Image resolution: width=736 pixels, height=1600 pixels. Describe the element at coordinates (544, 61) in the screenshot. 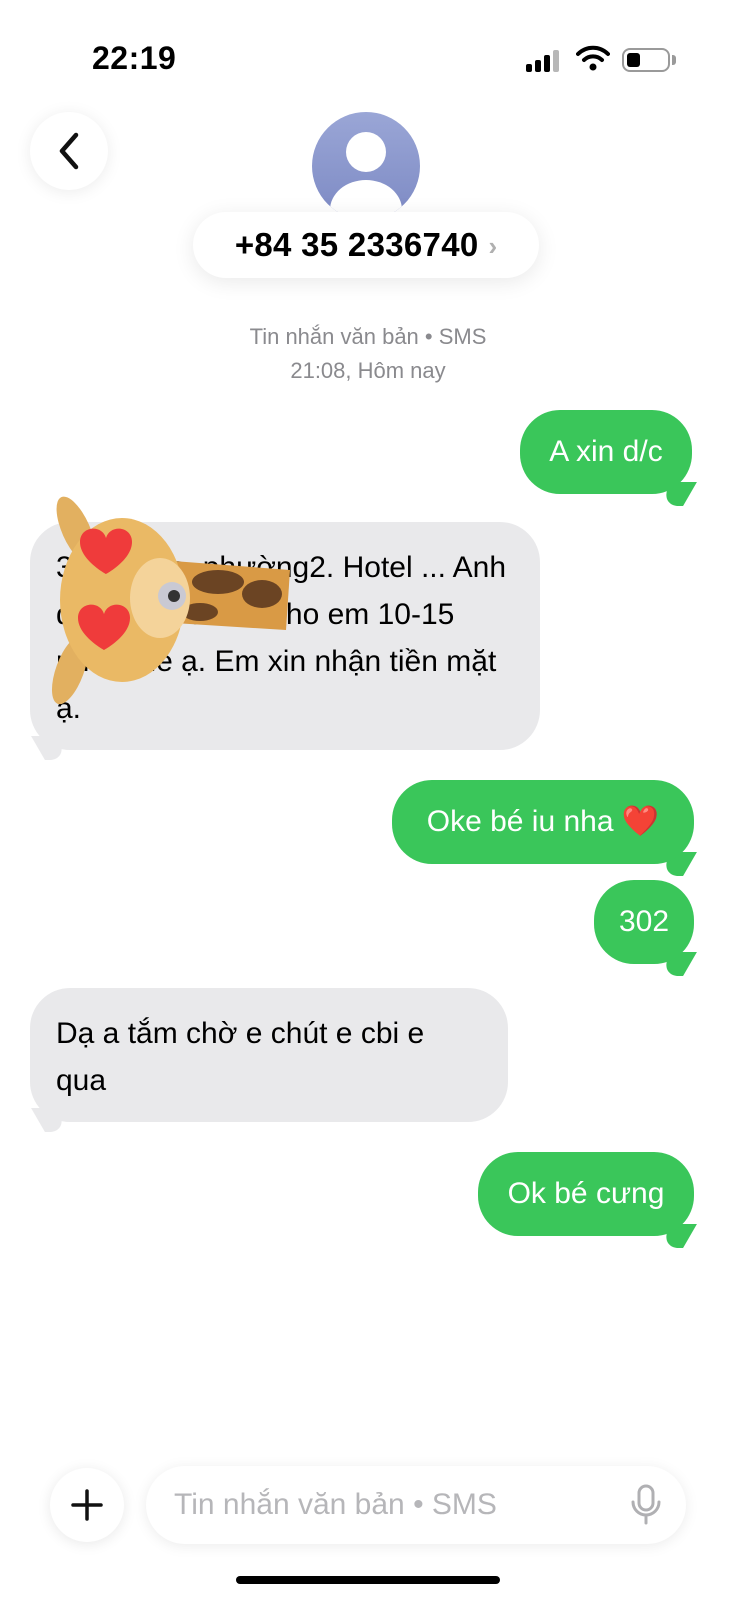

I see `cellular-signal-icon` at that location.